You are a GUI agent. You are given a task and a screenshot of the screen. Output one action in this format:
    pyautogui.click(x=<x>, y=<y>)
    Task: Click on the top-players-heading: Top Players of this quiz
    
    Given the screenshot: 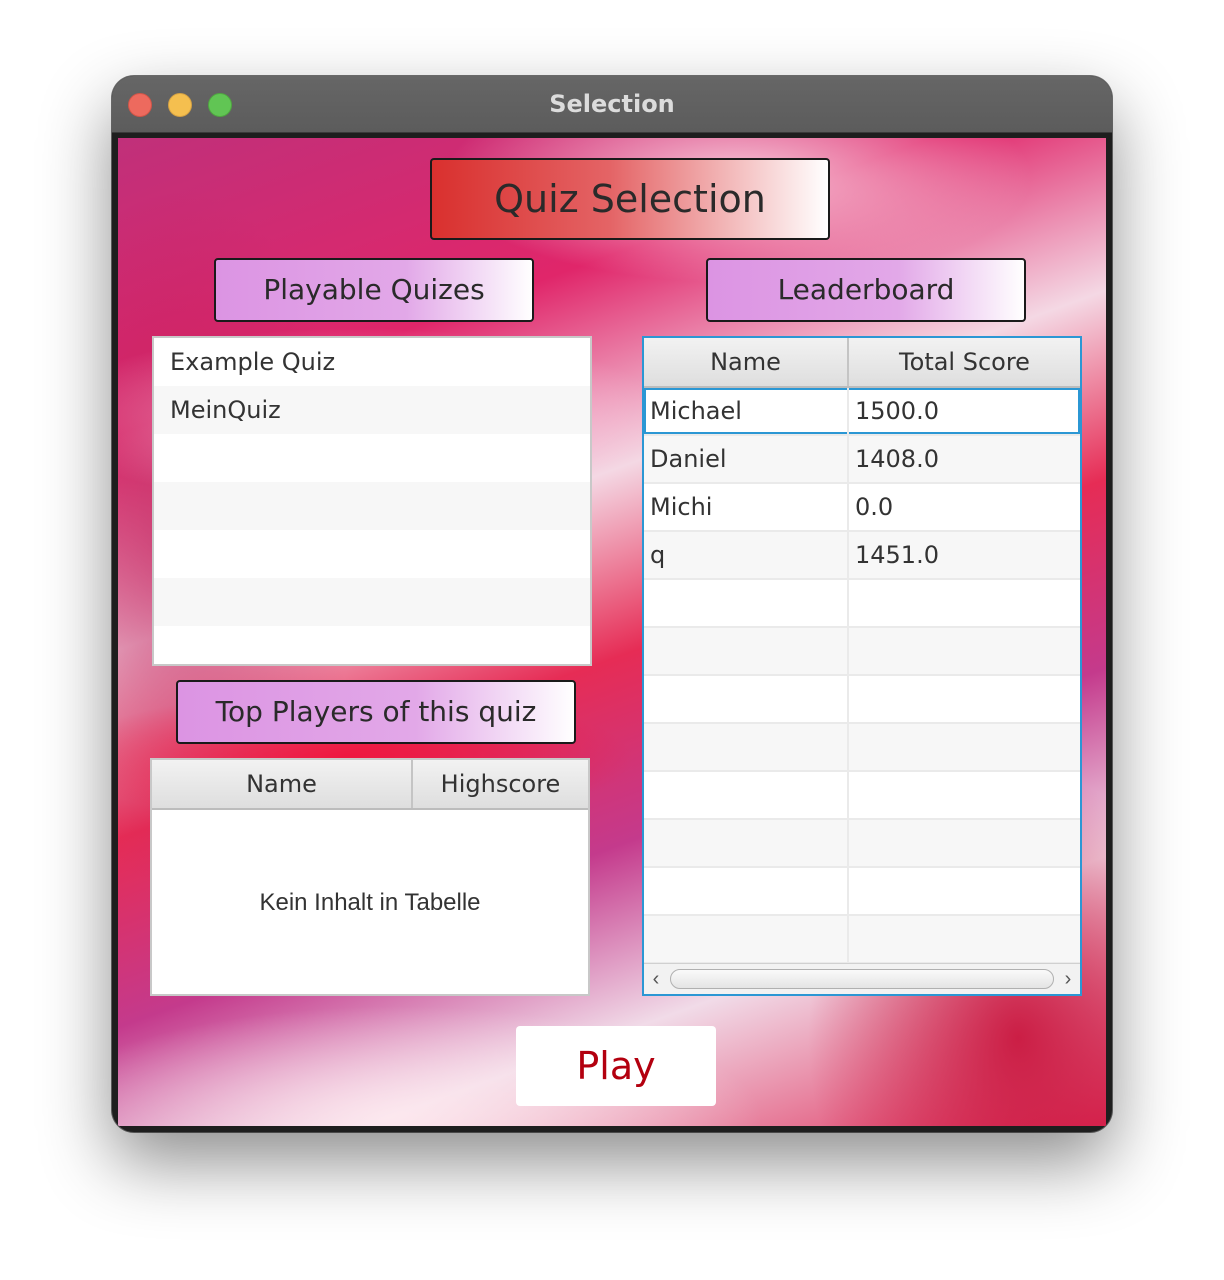 What is the action you would take?
    pyautogui.click(x=376, y=712)
    